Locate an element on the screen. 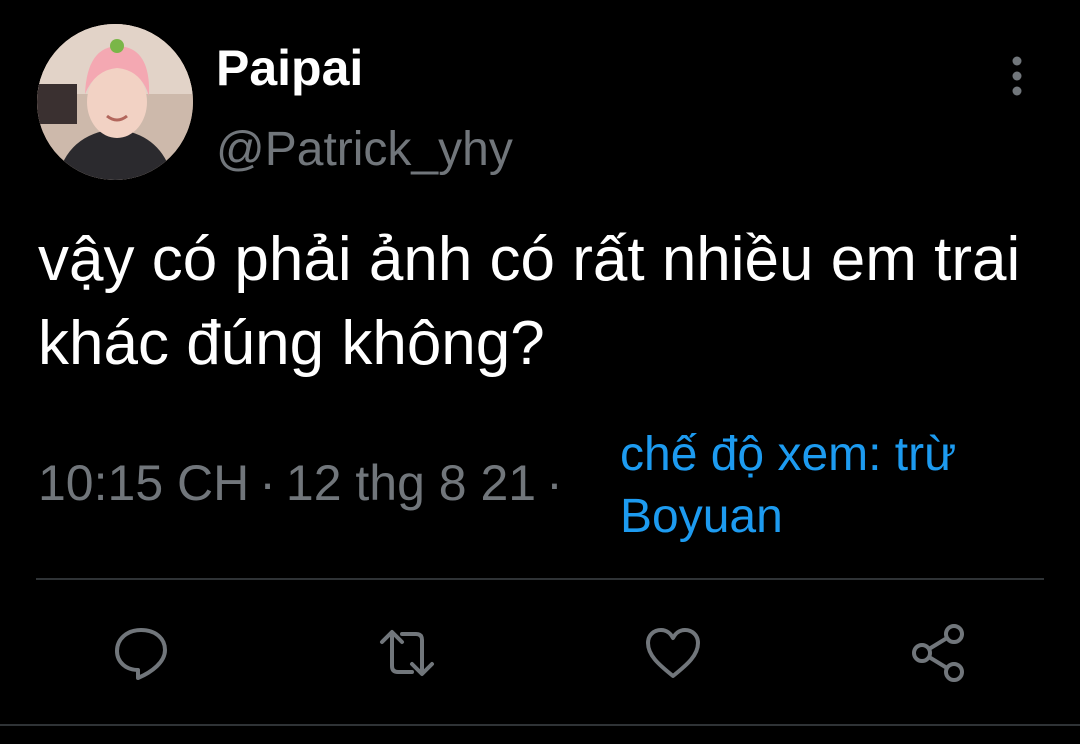  display-name: Paipai is located at coordinates (289, 68).